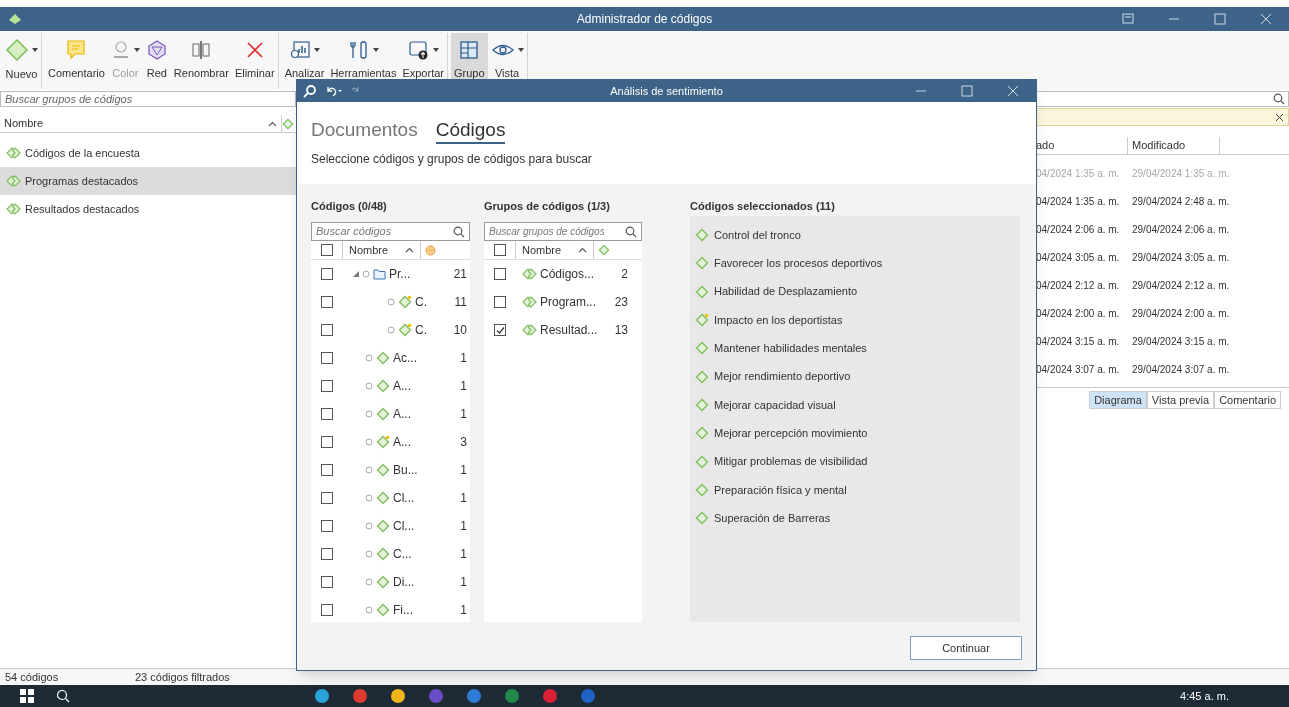 Image resolution: width=1289 pixels, height=707 pixels. Describe the element at coordinates (470, 131) in the screenshot. I see `tab: Códigos` at that location.